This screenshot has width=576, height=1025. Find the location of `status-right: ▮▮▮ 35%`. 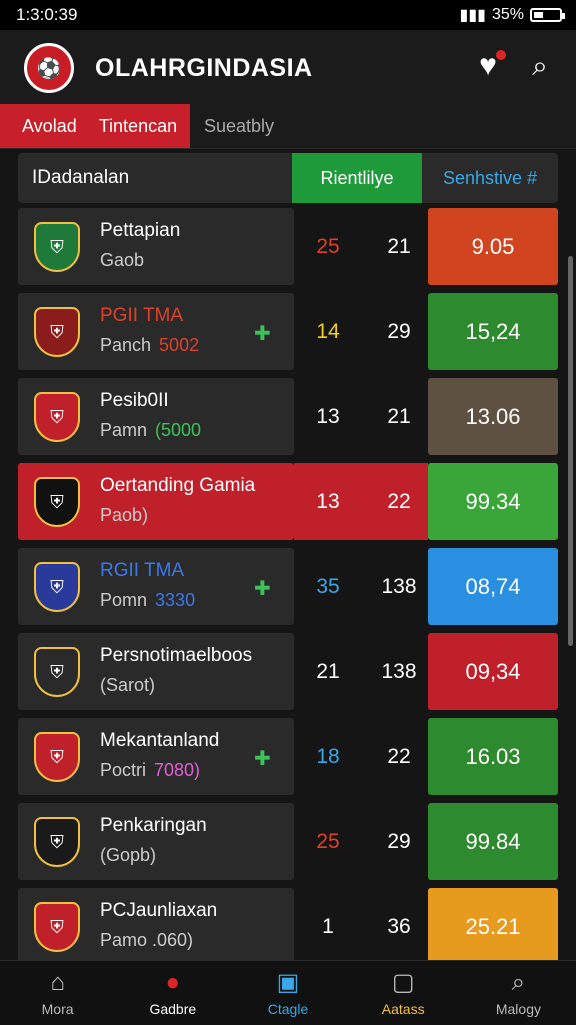

status-right: ▮▮▮ 35% is located at coordinates (512, 15).